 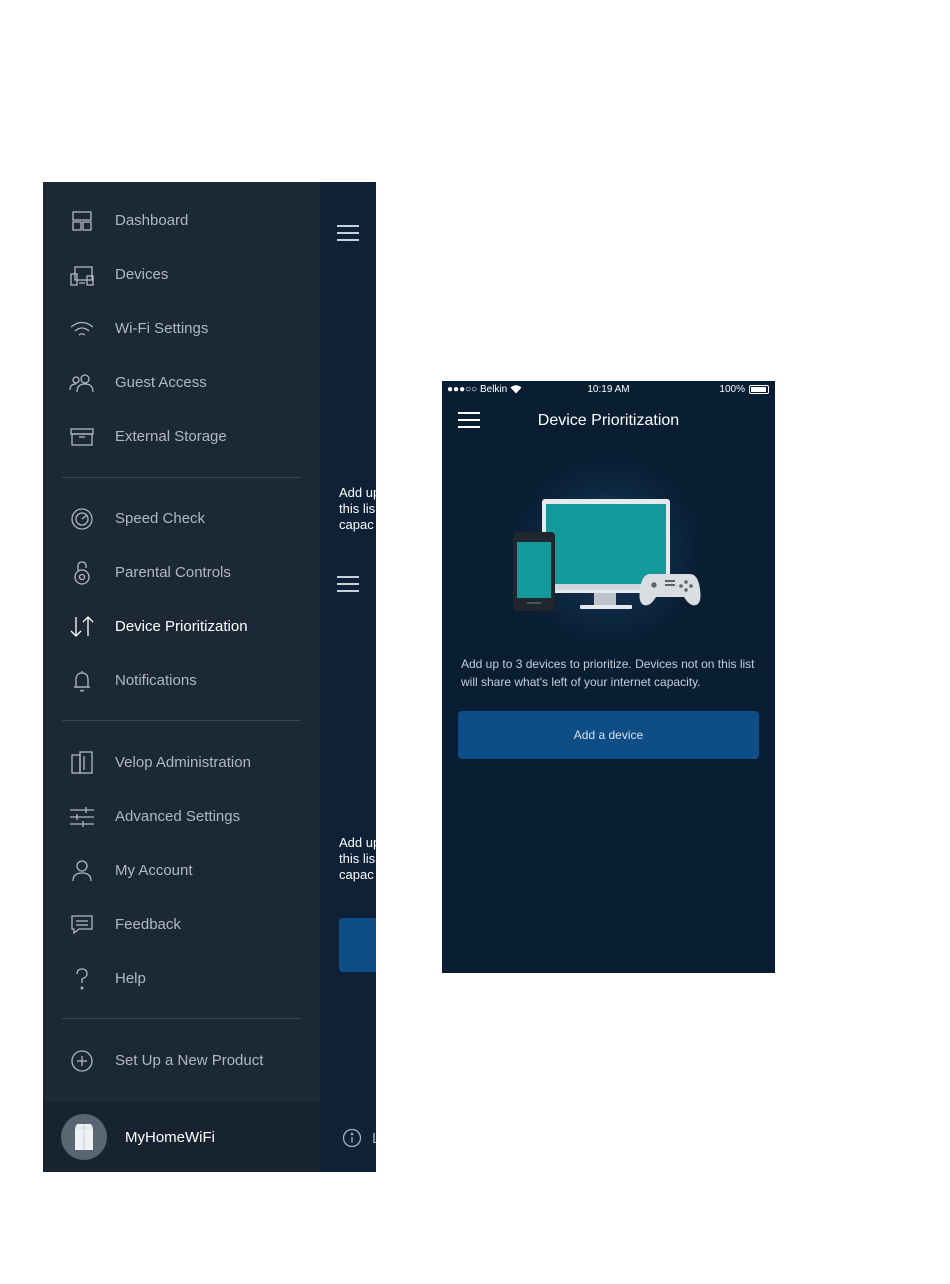 I want to click on menu-item-label: Advanced Settings, so click(x=178, y=816).